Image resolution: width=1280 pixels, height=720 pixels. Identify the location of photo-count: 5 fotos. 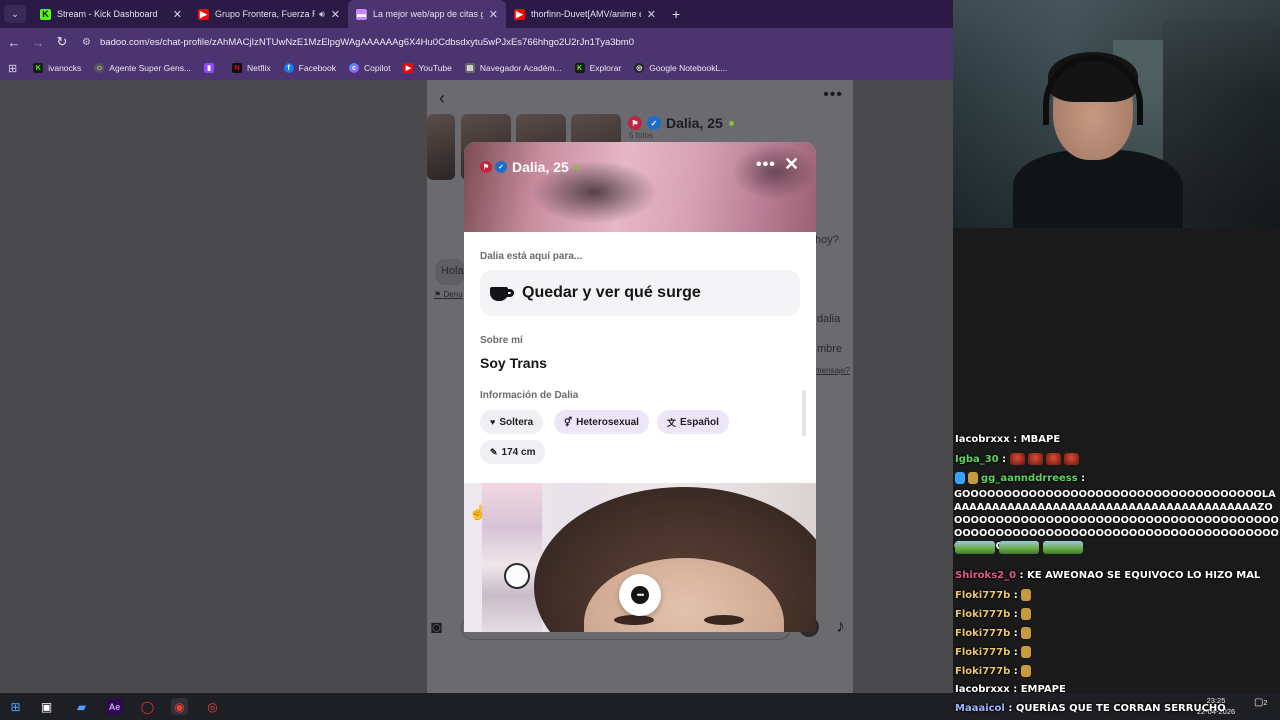
(641, 135).